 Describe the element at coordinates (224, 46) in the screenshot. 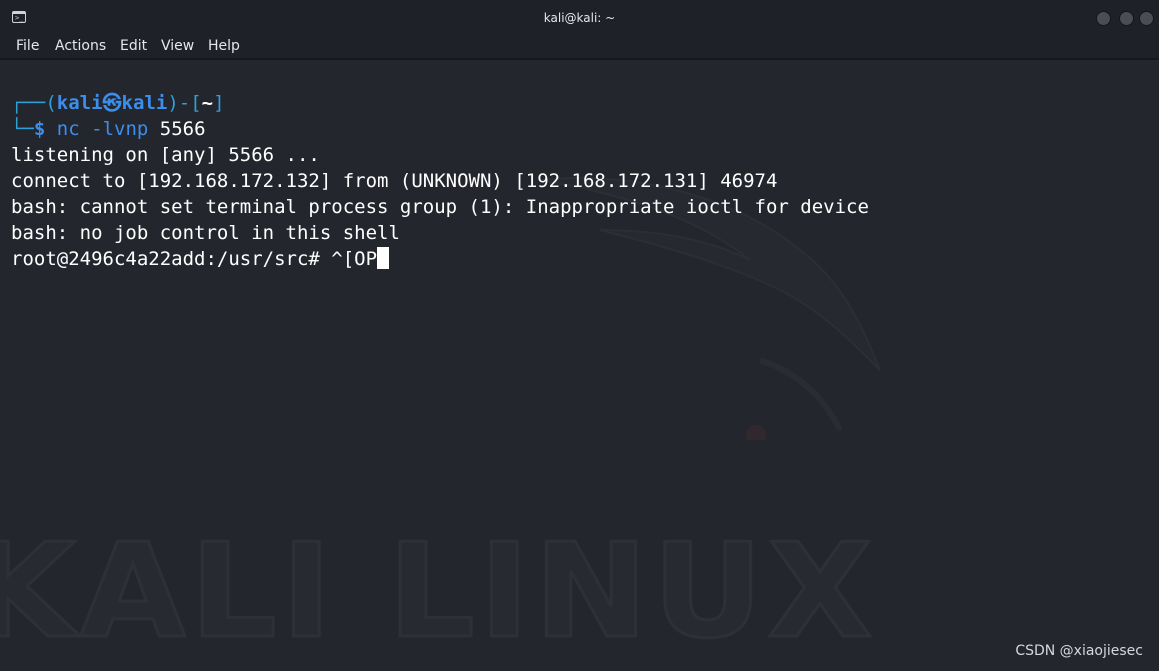

I see `menu-help: Help` at that location.